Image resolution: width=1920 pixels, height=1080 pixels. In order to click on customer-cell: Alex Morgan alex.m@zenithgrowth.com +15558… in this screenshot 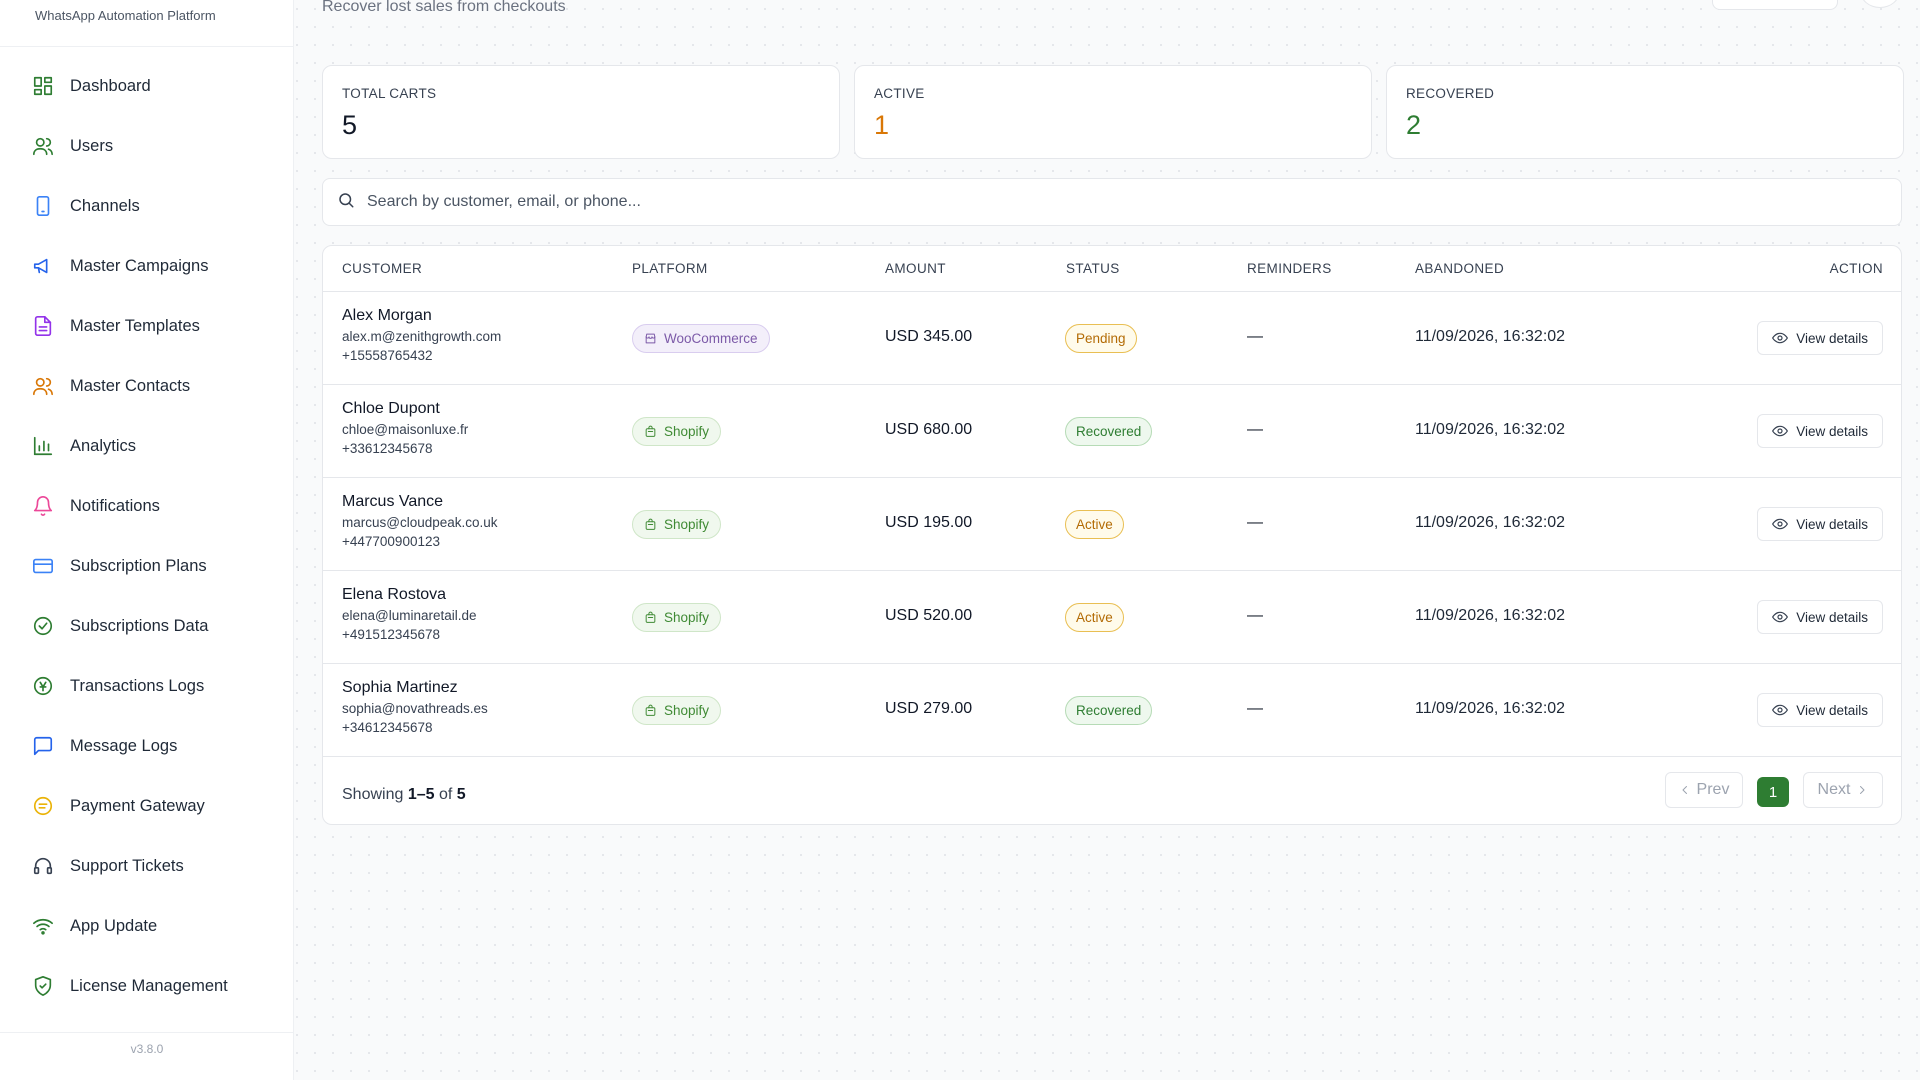, I will do `click(421, 335)`.